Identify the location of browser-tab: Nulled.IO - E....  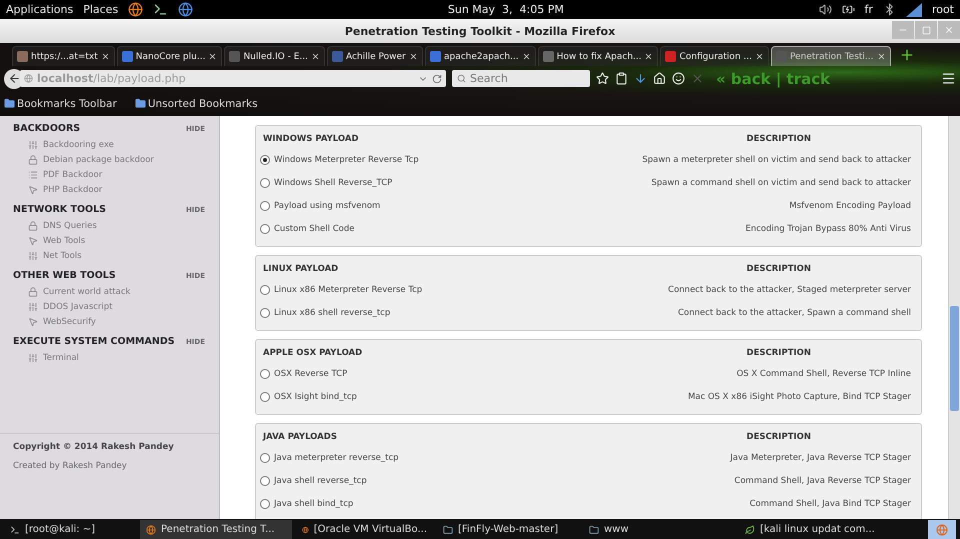
(274, 56).